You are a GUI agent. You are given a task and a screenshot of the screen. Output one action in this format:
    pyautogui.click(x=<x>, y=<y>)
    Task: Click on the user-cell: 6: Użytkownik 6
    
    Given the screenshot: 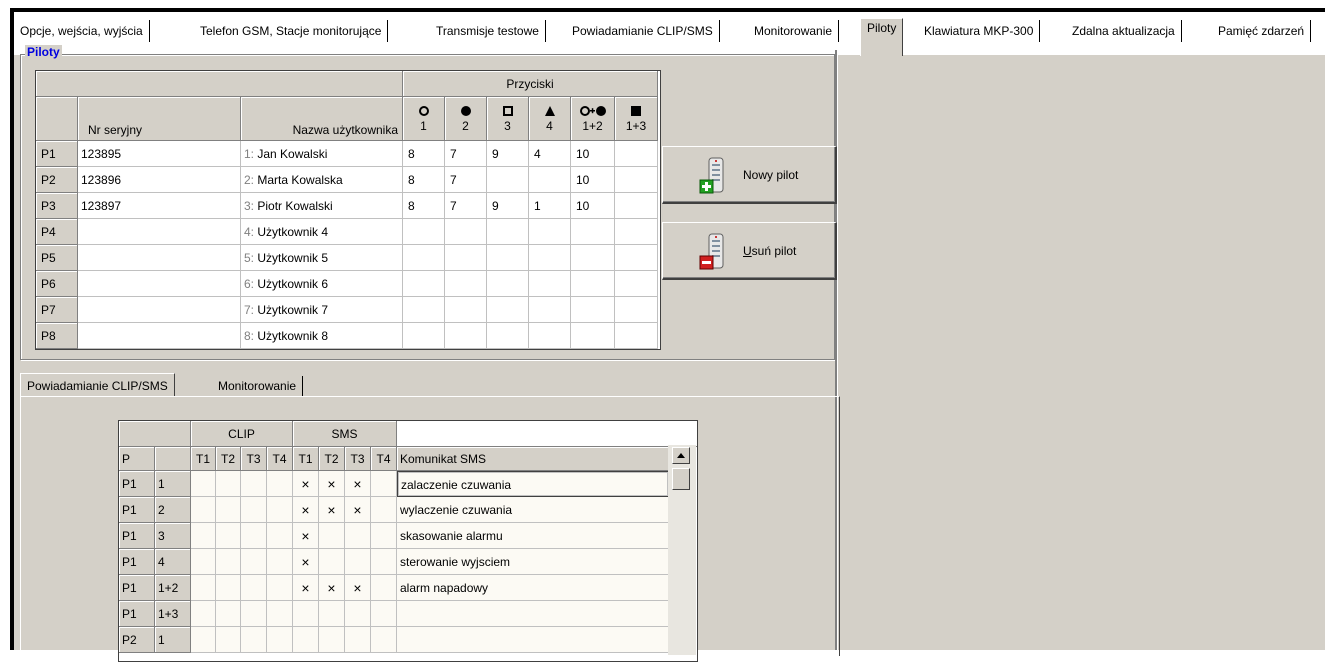 What is the action you would take?
    pyautogui.click(x=322, y=284)
    